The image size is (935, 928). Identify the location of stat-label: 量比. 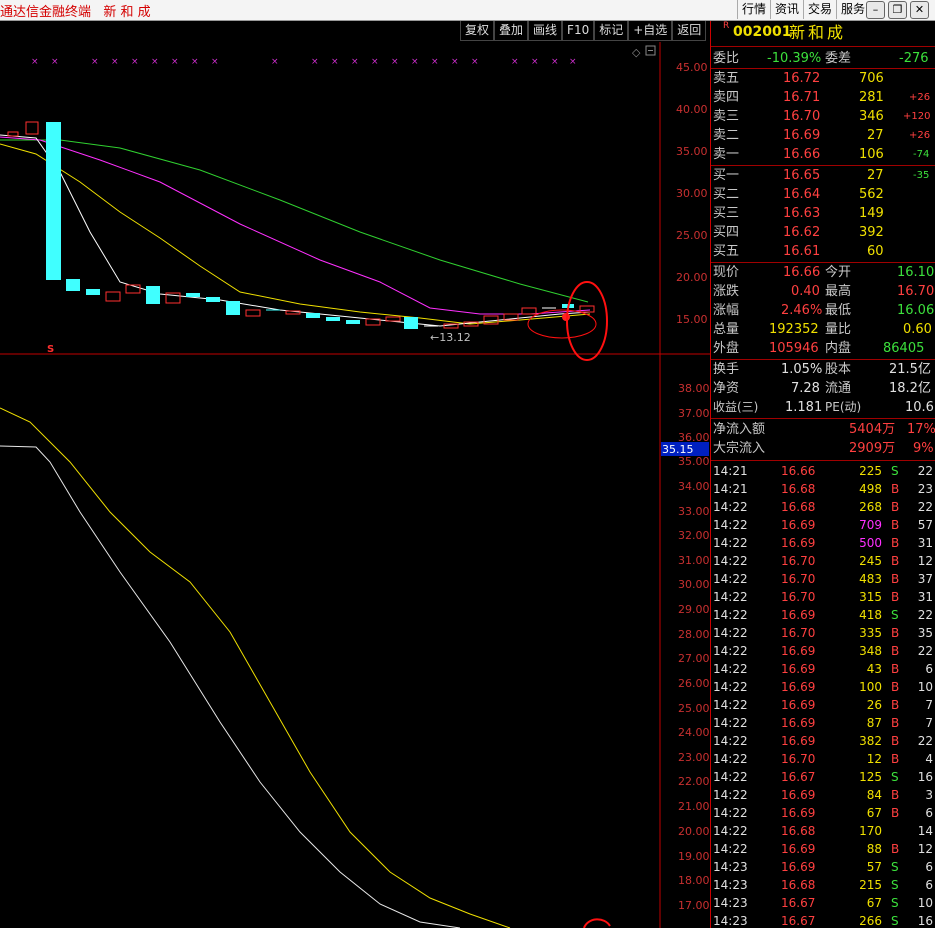
(838, 329).